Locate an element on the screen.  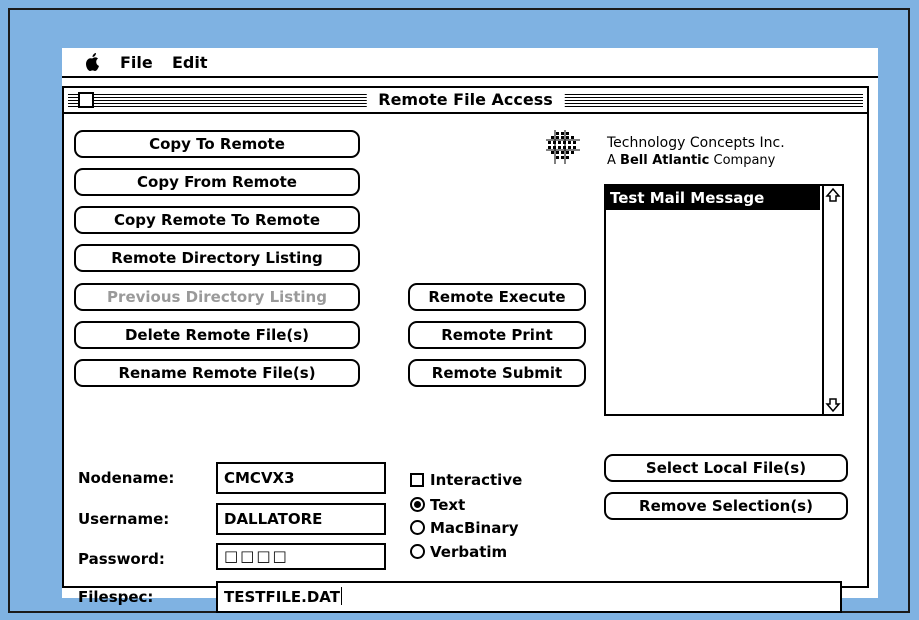
window-title: Remote File Access is located at coordinates (465, 100).